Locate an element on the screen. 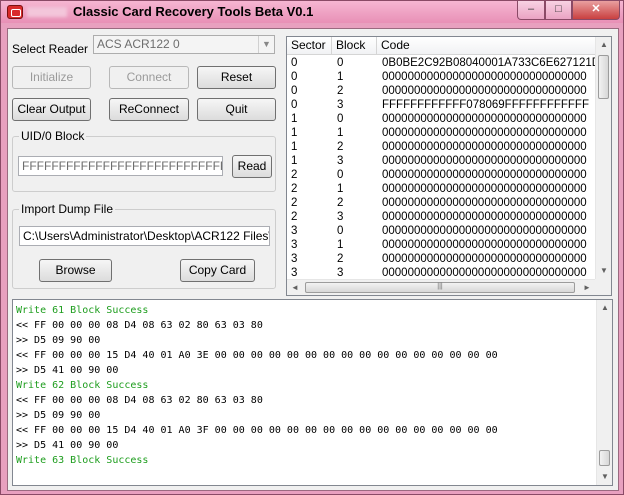  table-row: 2 2 00000000000000000000000000000000 is located at coordinates (442, 203).